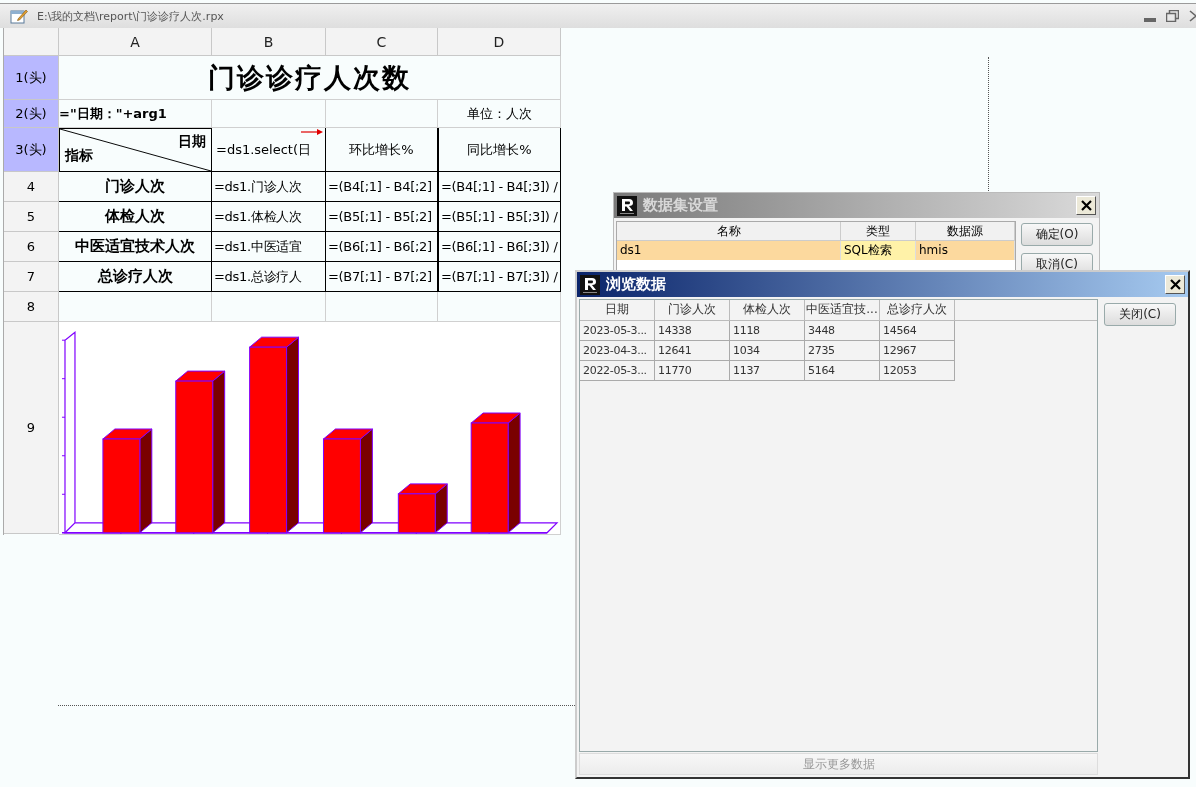 Image resolution: width=1196 pixels, height=787 pixels. I want to click on column-header: 体检人次, so click(767, 310).